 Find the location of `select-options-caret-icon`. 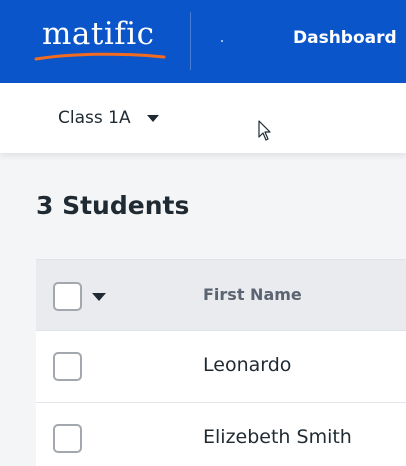

select-options-caret-icon is located at coordinates (99, 297).